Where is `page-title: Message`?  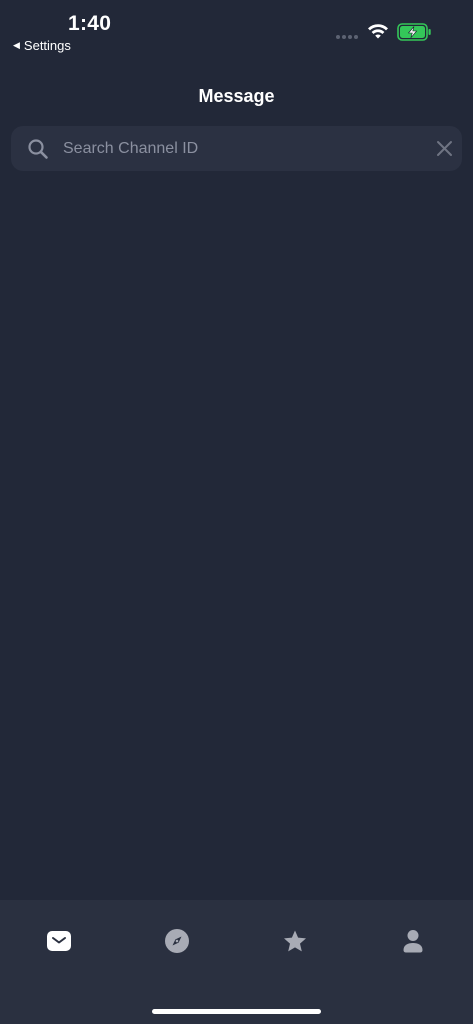 page-title: Message is located at coordinates (236, 96).